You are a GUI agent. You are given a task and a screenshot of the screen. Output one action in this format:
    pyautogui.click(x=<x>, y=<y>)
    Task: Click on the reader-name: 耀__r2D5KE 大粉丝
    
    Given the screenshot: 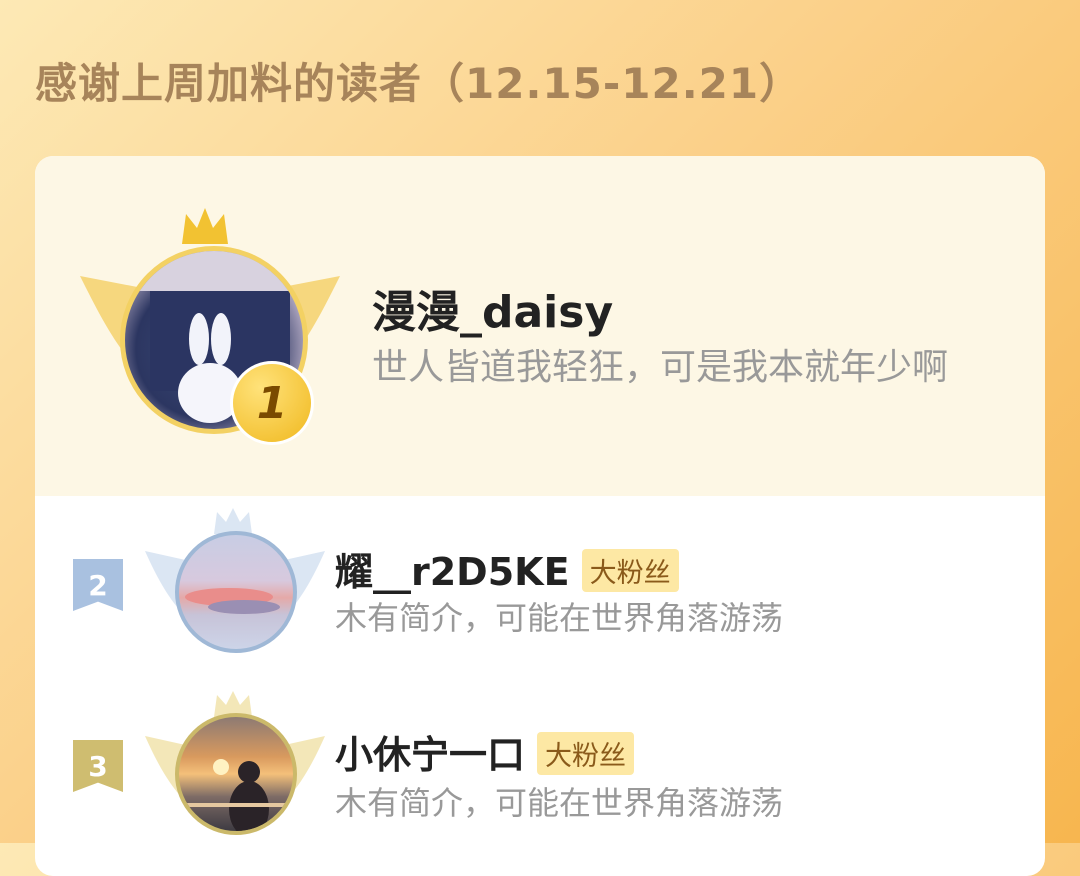 What is the action you would take?
    pyautogui.click(x=507, y=568)
    